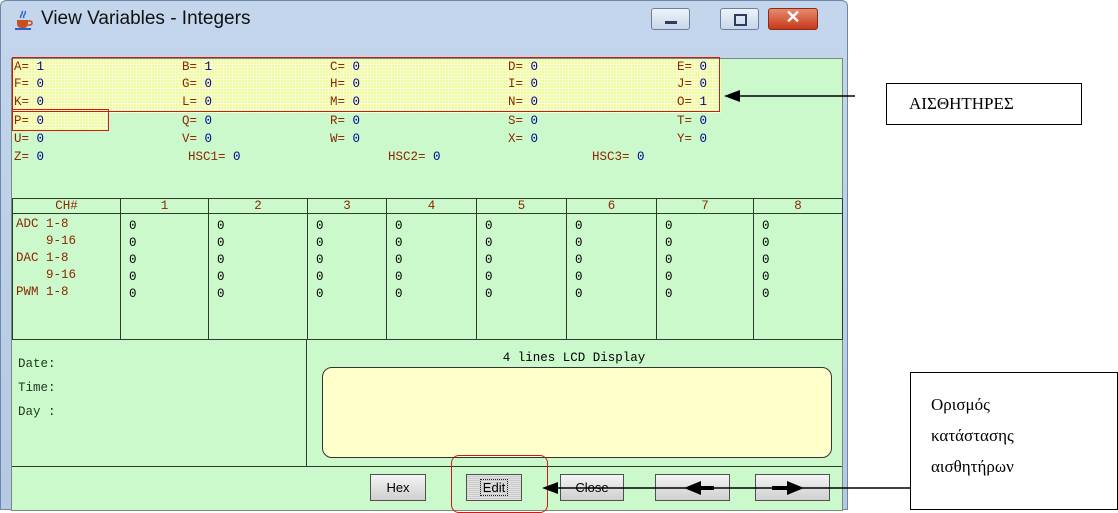 This screenshot has width=1118, height=513. What do you see at coordinates (972, 466) in the screenshot?
I see `annotation-setting-line-3: αισθητήρων` at bounding box center [972, 466].